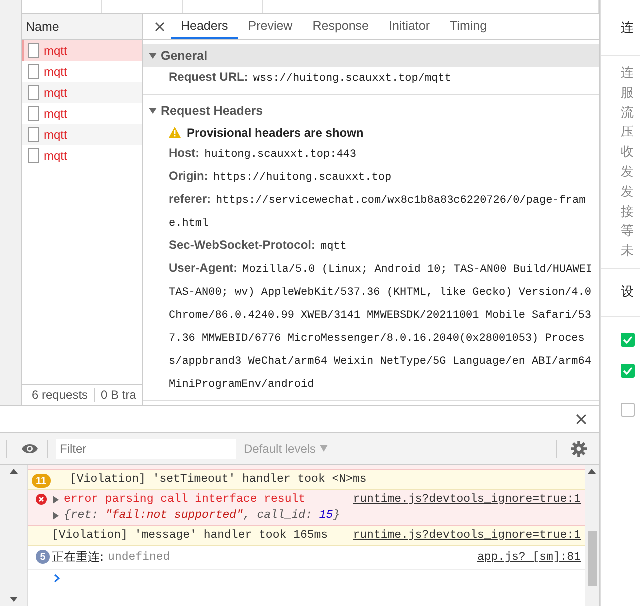 This screenshot has height=606, width=640. What do you see at coordinates (78, 557) in the screenshot?
I see `message-text: 正在重连:` at bounding box center [78, 557].